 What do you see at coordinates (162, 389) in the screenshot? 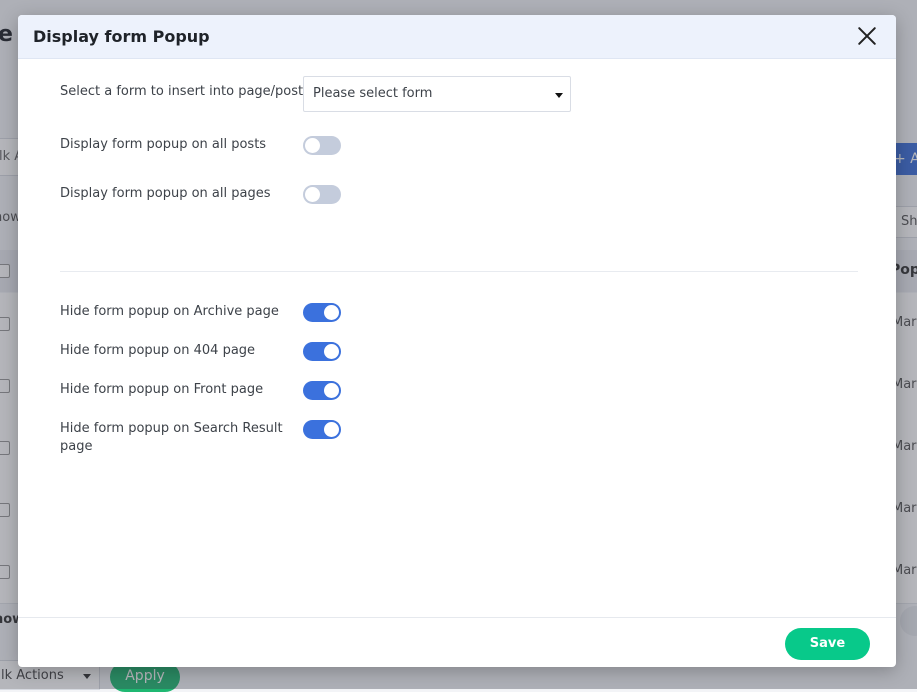
I see `hide-front-page-label: Hide form popup on Front page` at bounding box center [162, 389].